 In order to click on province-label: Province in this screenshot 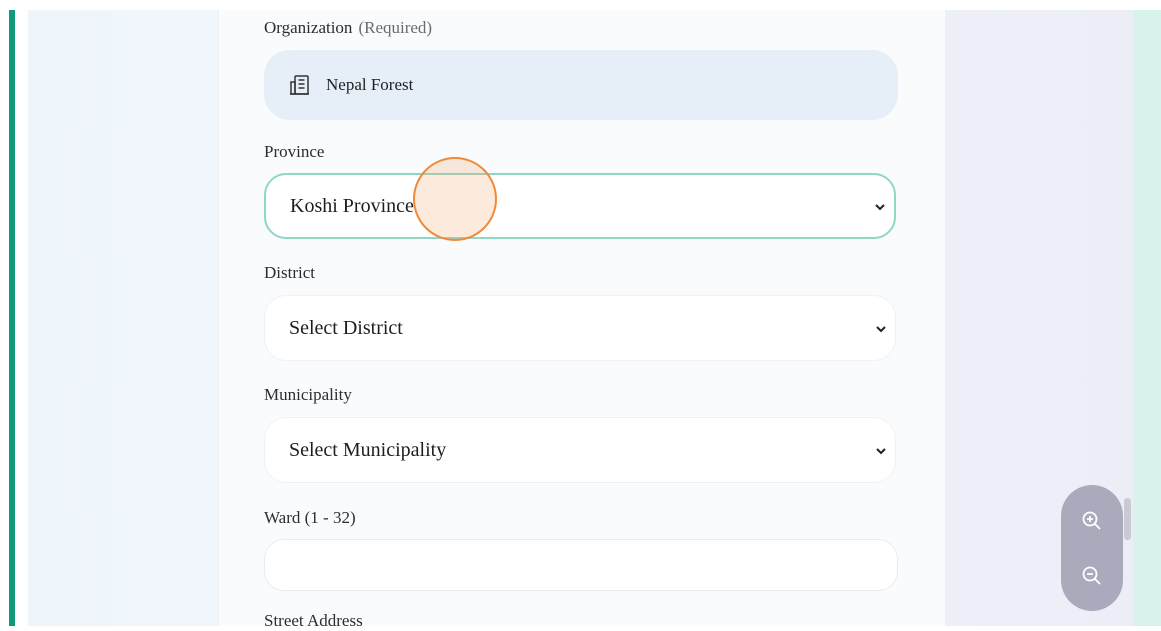, I will do `click(294, 151)`.